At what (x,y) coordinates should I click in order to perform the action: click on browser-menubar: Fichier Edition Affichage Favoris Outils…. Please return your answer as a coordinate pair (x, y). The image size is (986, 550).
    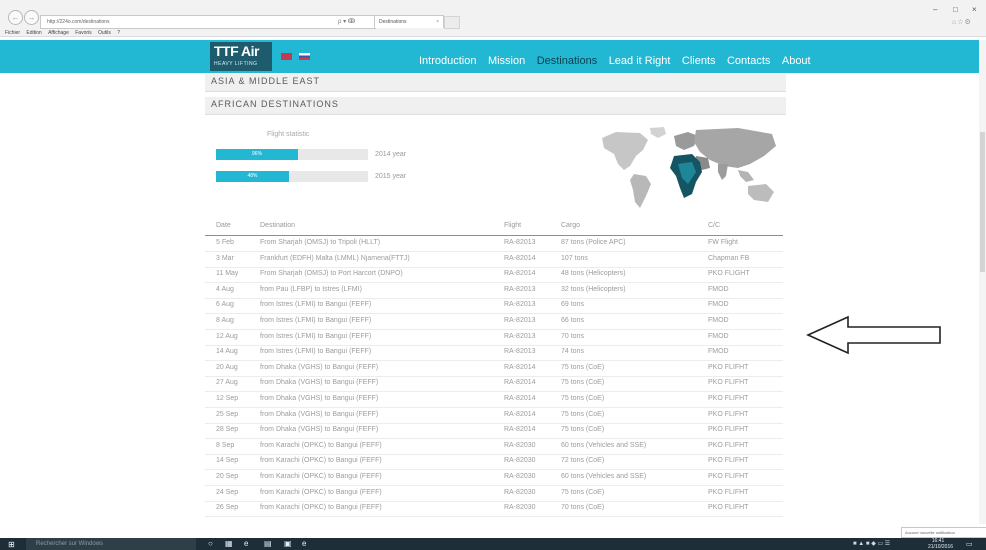
    Looking at the image, I should click on (100, 33).